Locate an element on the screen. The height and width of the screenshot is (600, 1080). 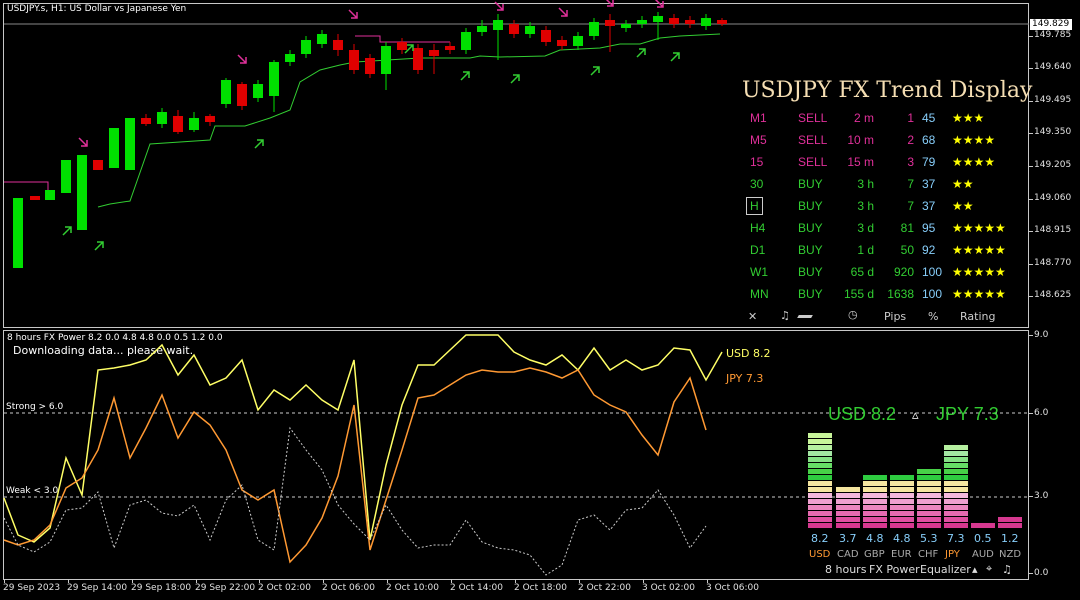
equalizer-currency: CAD is located at coordinates (848, 554).